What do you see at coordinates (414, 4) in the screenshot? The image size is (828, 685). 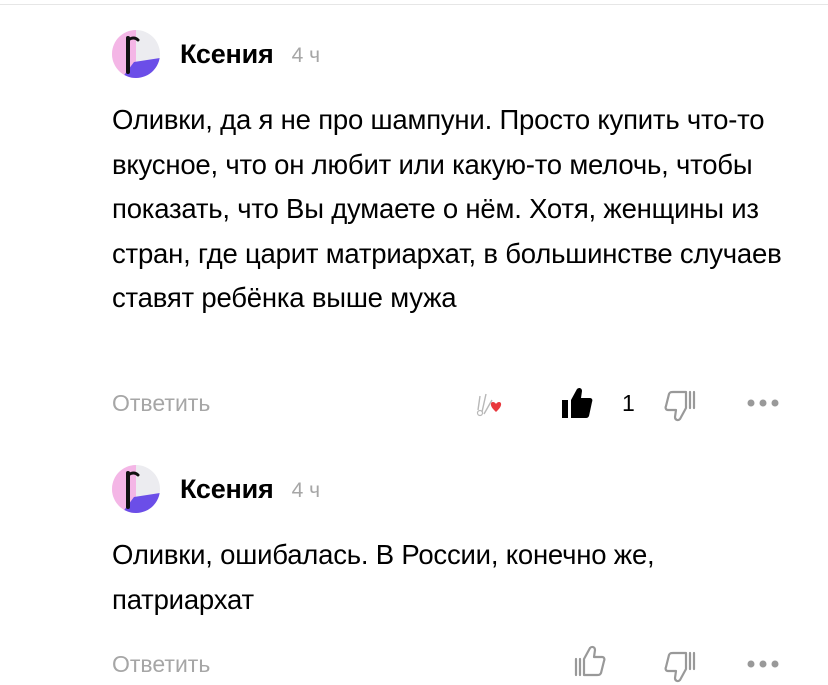 I see `top-divider` at bounding box center [414, 4].